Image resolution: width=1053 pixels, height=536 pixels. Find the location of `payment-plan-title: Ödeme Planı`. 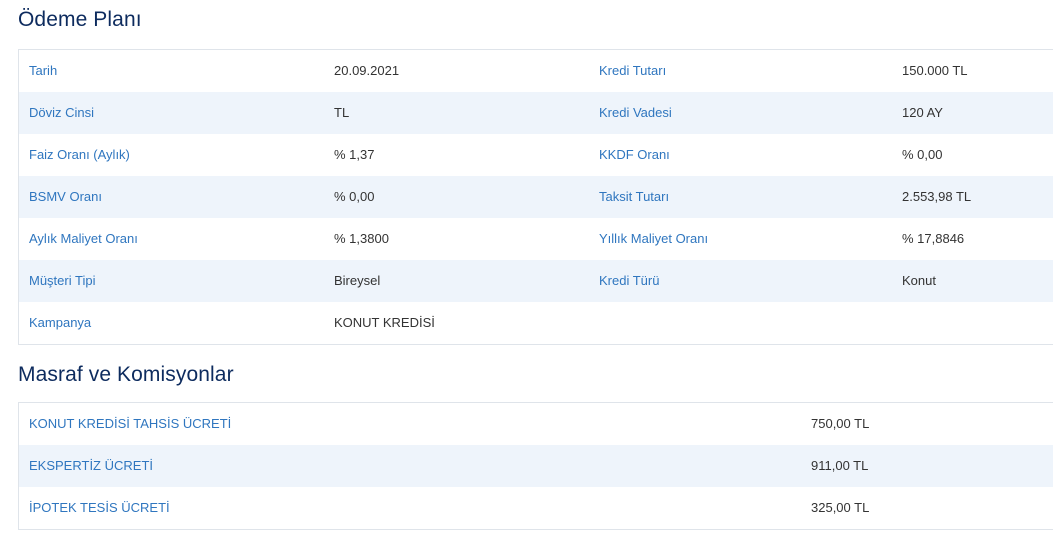

payment-plan-title: Ödeme Planı is located at coordinates (80, 19).